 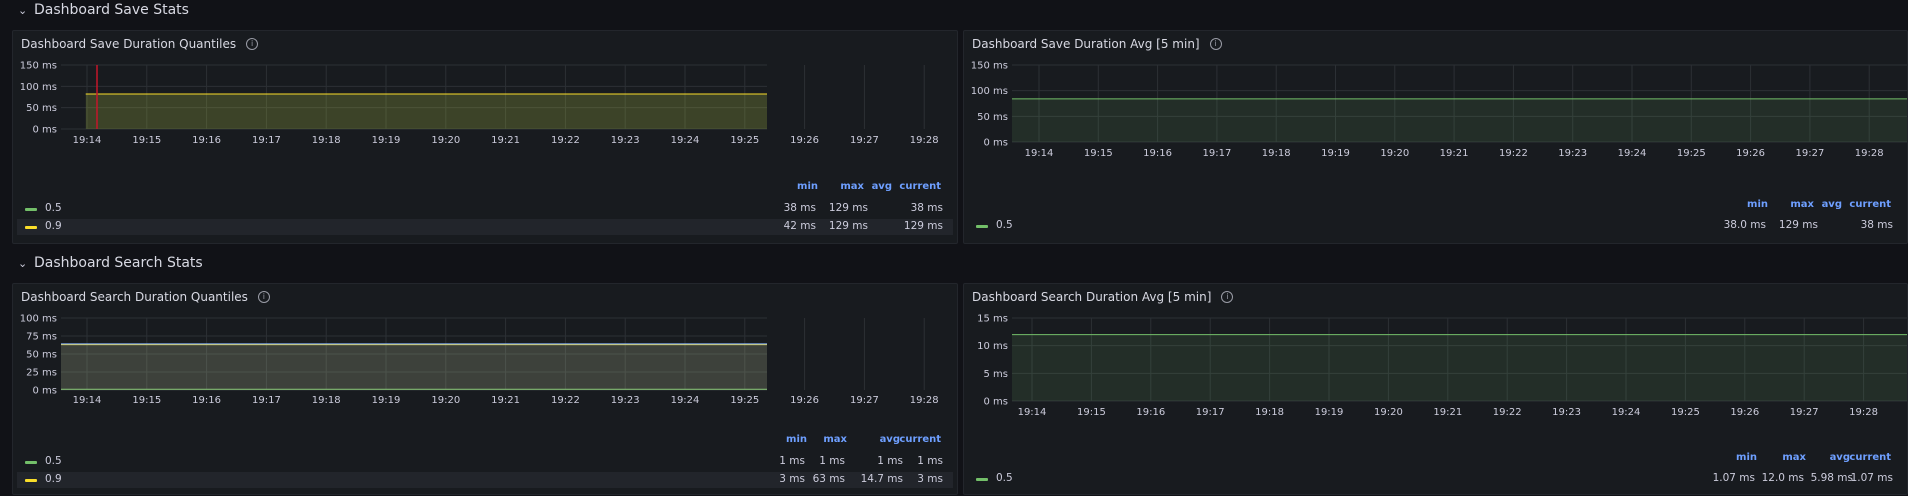 What do you see at coordinates (53, 226) in the screenshot?
I see `legend-series-name: 0.9` at bounding box center [53, 226].